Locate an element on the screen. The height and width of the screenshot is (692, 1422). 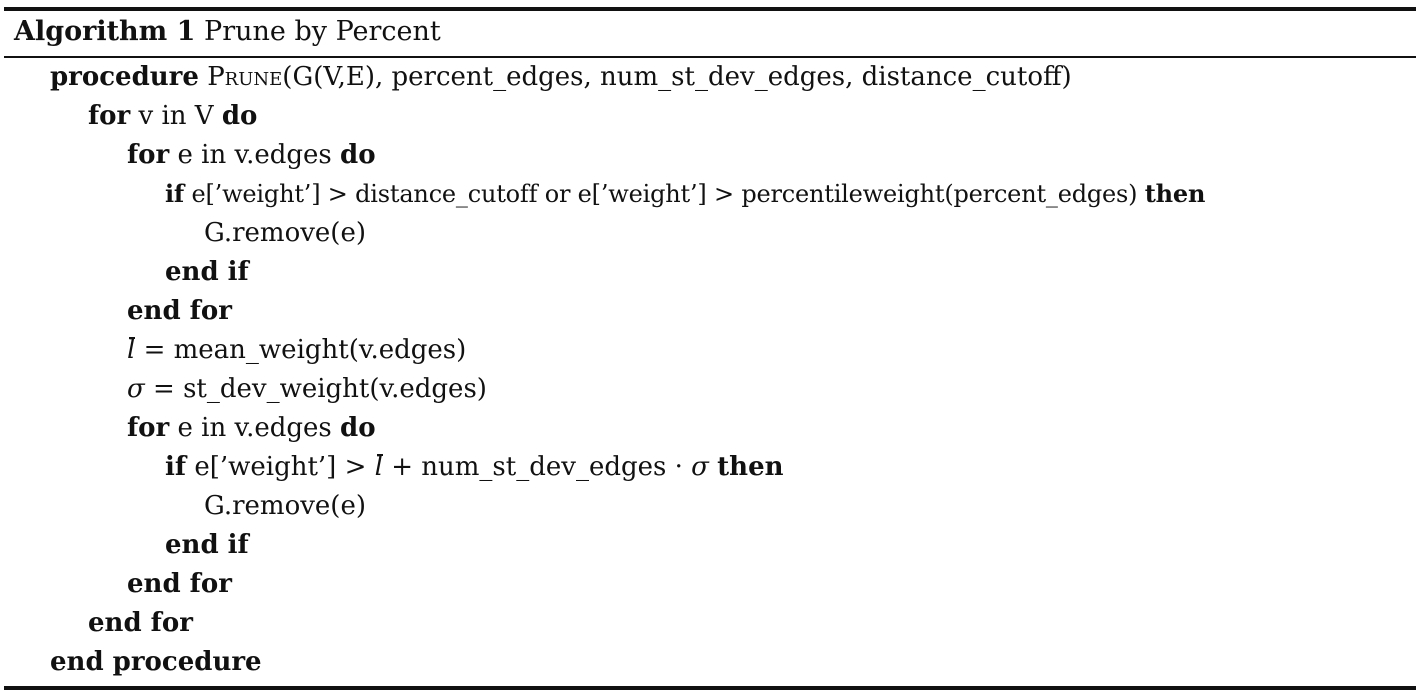
keyword: procedure is located at coordinates (124, 77).